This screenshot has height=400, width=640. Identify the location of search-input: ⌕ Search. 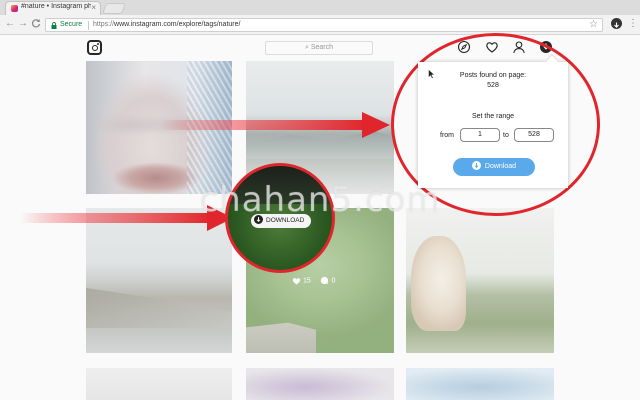
(319, 48).